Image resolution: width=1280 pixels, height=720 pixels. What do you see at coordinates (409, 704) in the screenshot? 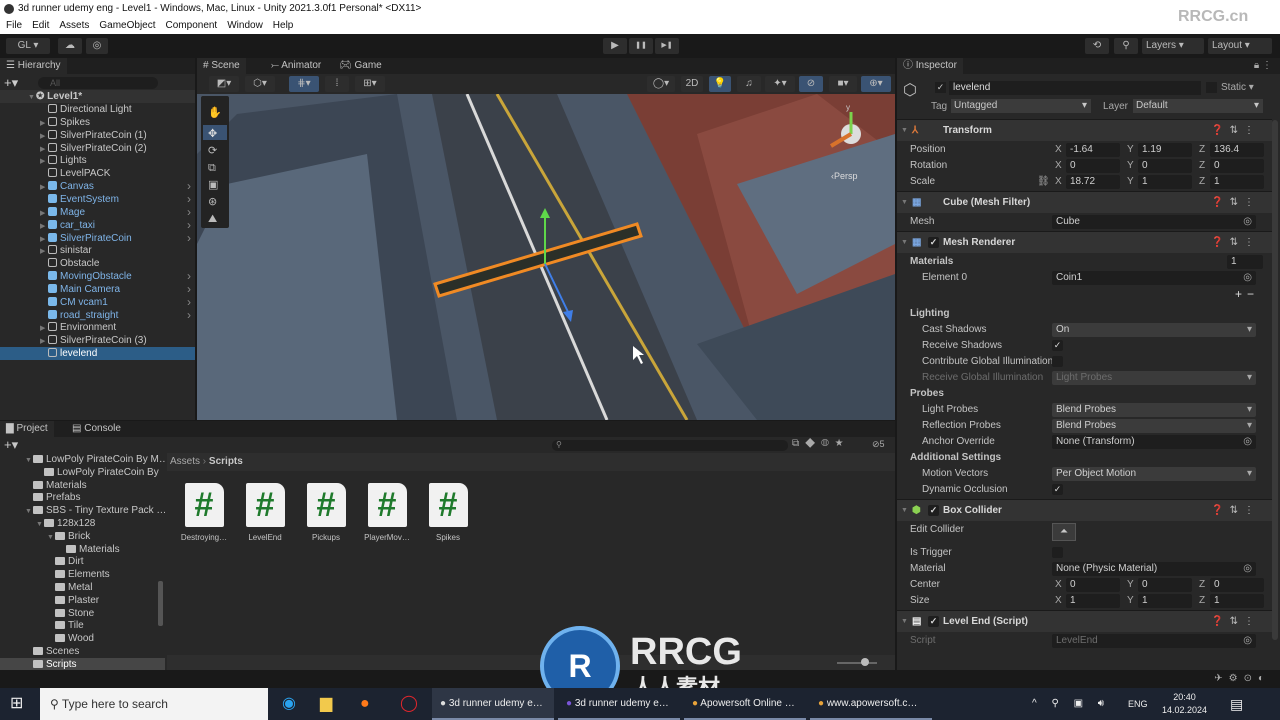
I see `opera-icon: ◯` at bounding box center [409, 704].